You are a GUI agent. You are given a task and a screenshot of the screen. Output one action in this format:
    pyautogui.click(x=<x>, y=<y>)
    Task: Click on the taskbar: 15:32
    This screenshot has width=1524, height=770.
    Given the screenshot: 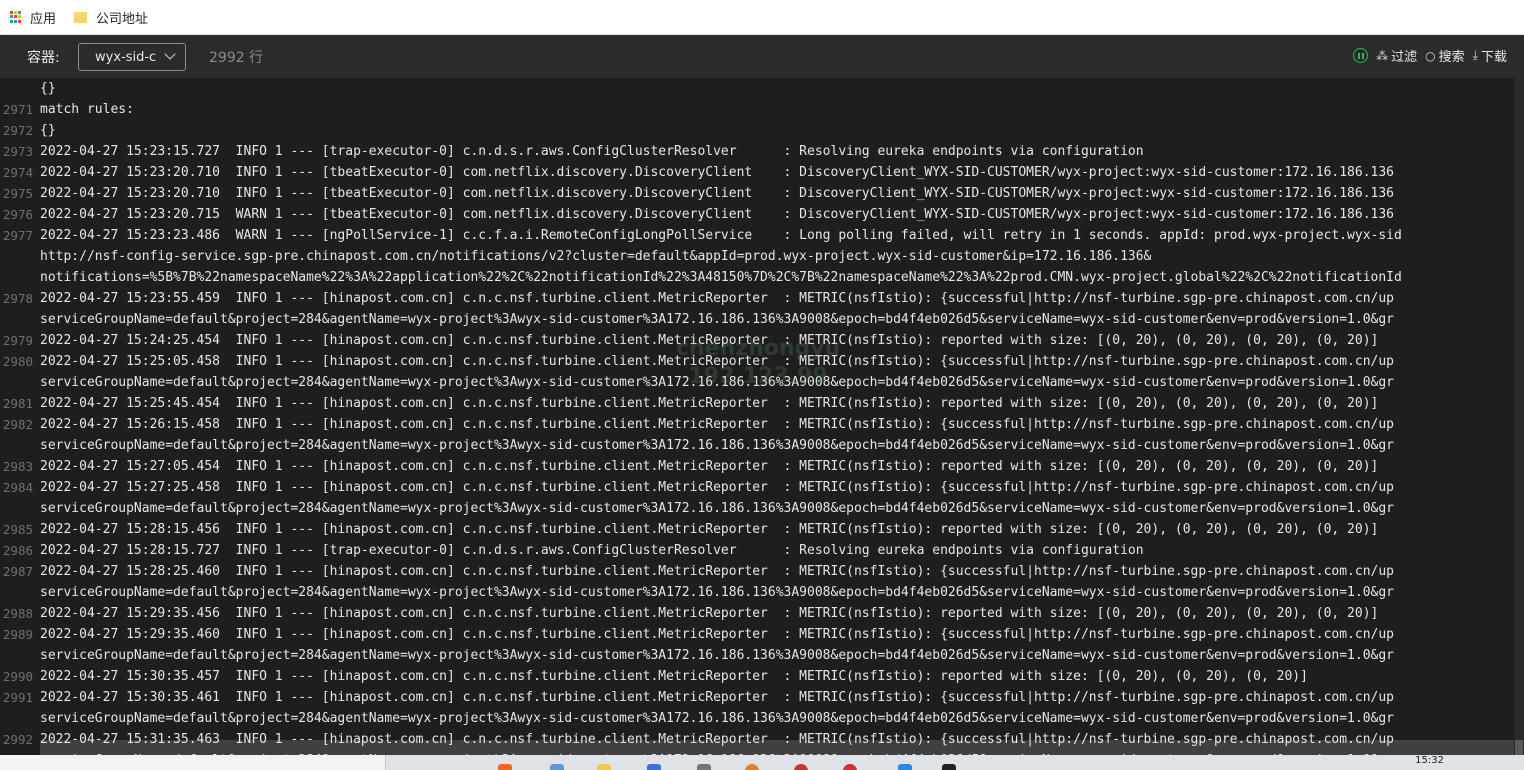 What is the action you would take?
    pyautogui.click(x=762, y=762)
    